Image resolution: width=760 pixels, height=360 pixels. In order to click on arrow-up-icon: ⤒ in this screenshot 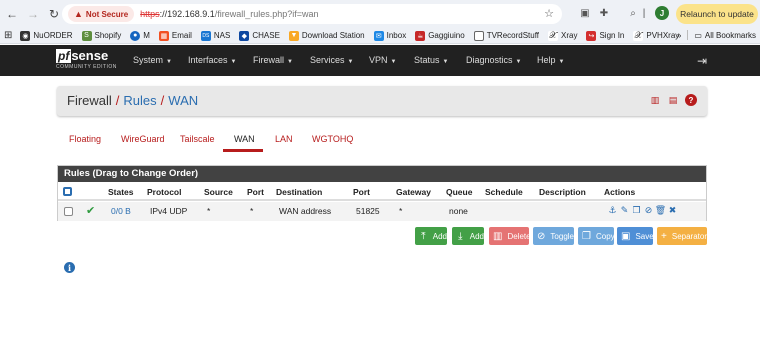, I will do `click(423, 236)`.